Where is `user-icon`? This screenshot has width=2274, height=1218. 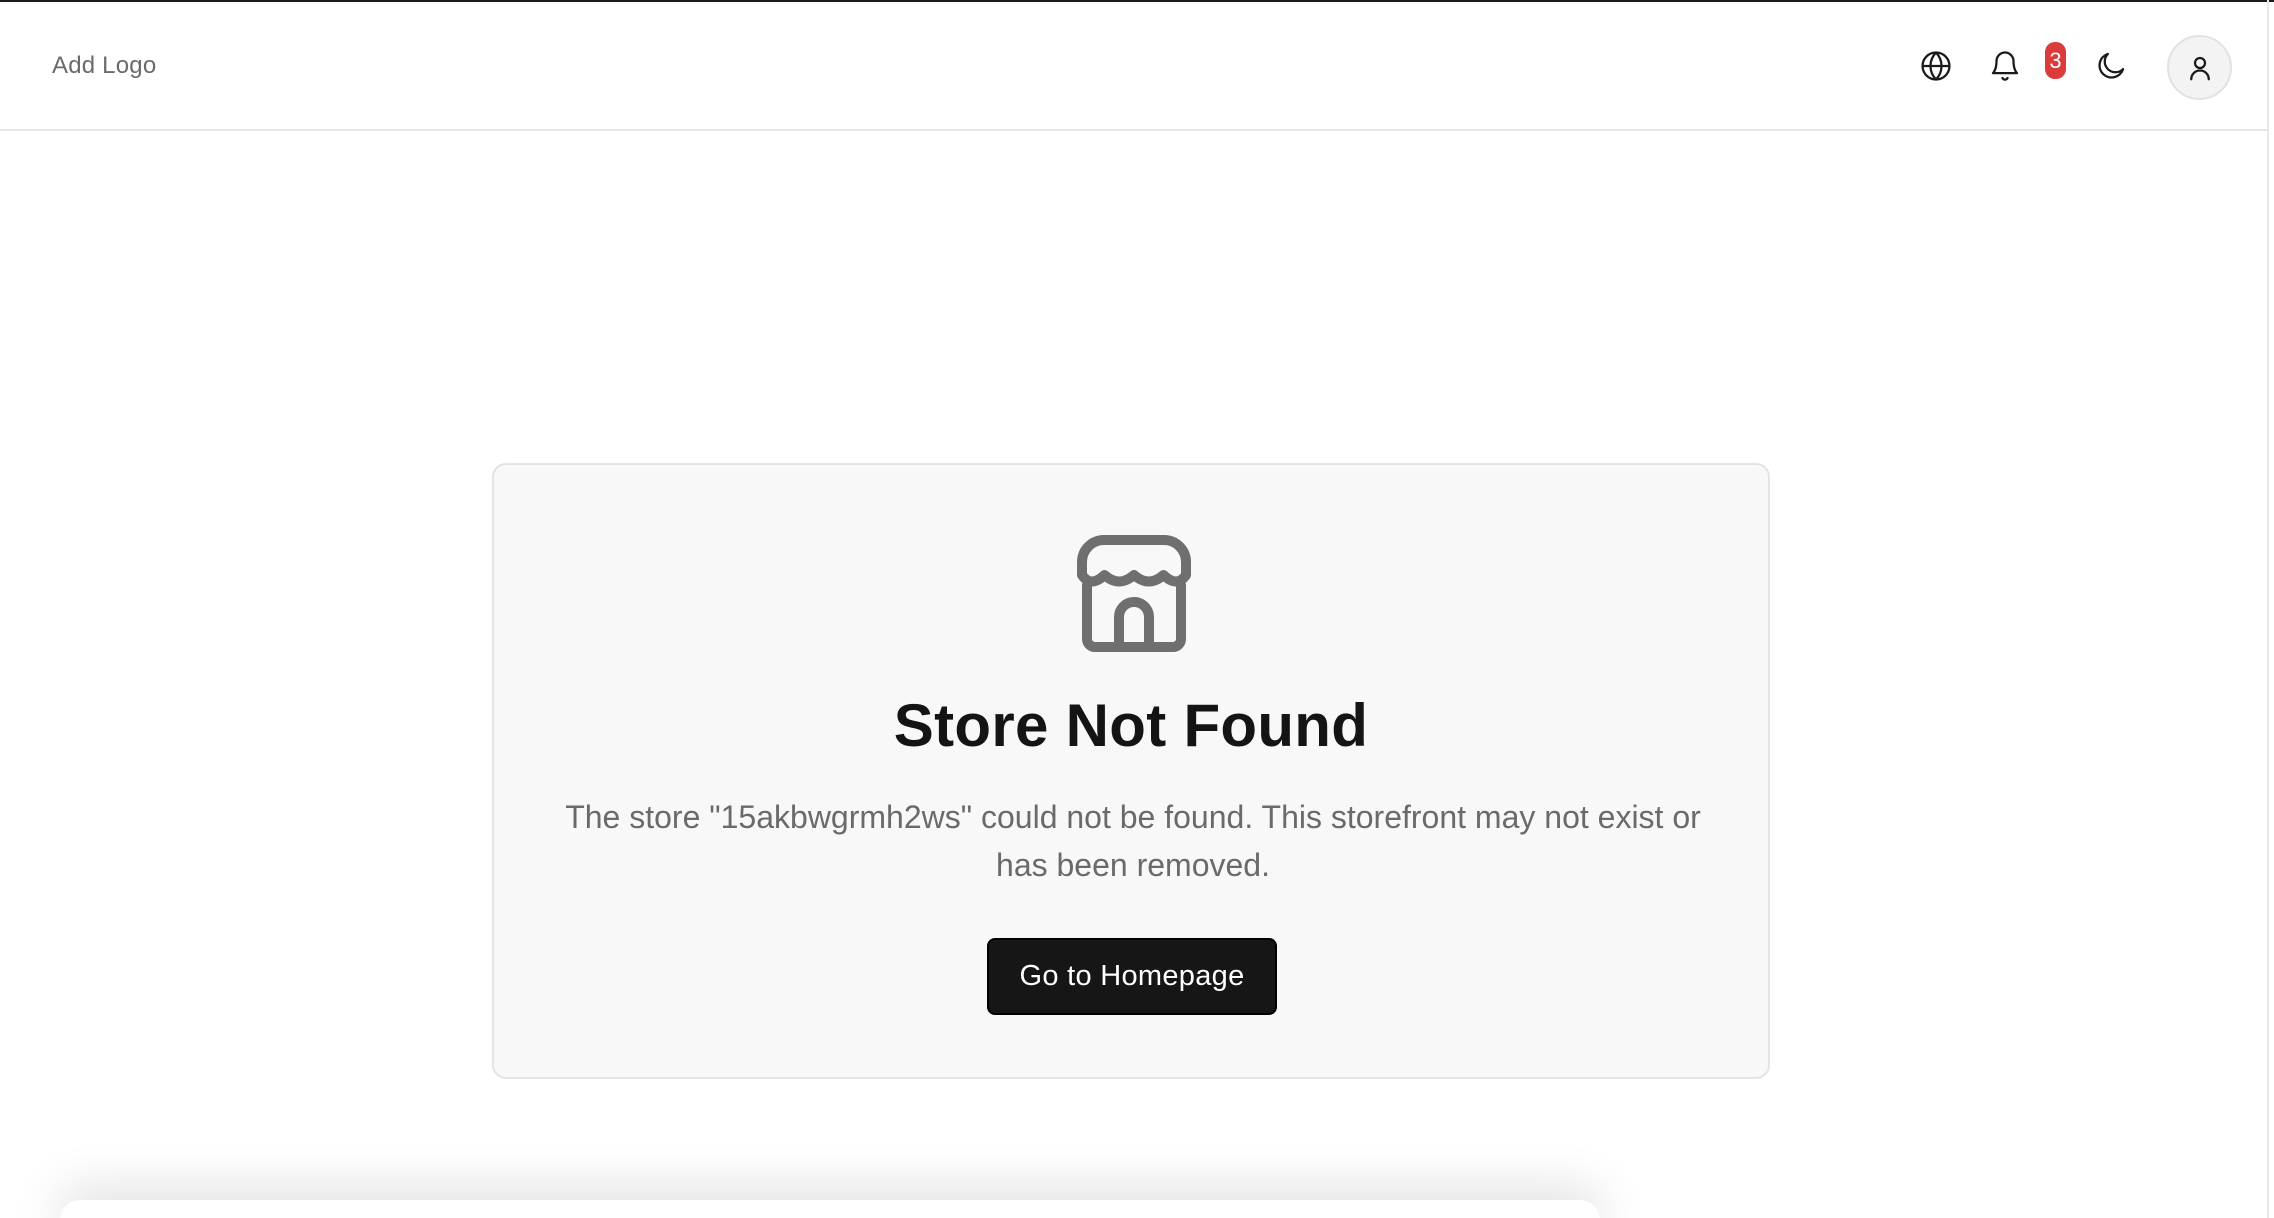 user-icon is located at coordinates (2199, 68).